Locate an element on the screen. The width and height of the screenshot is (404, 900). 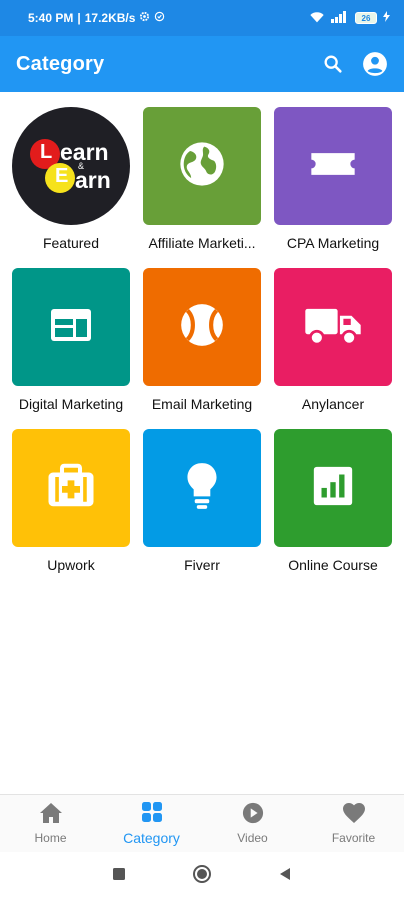
wifi-icon is located at coordinates (317, 18).